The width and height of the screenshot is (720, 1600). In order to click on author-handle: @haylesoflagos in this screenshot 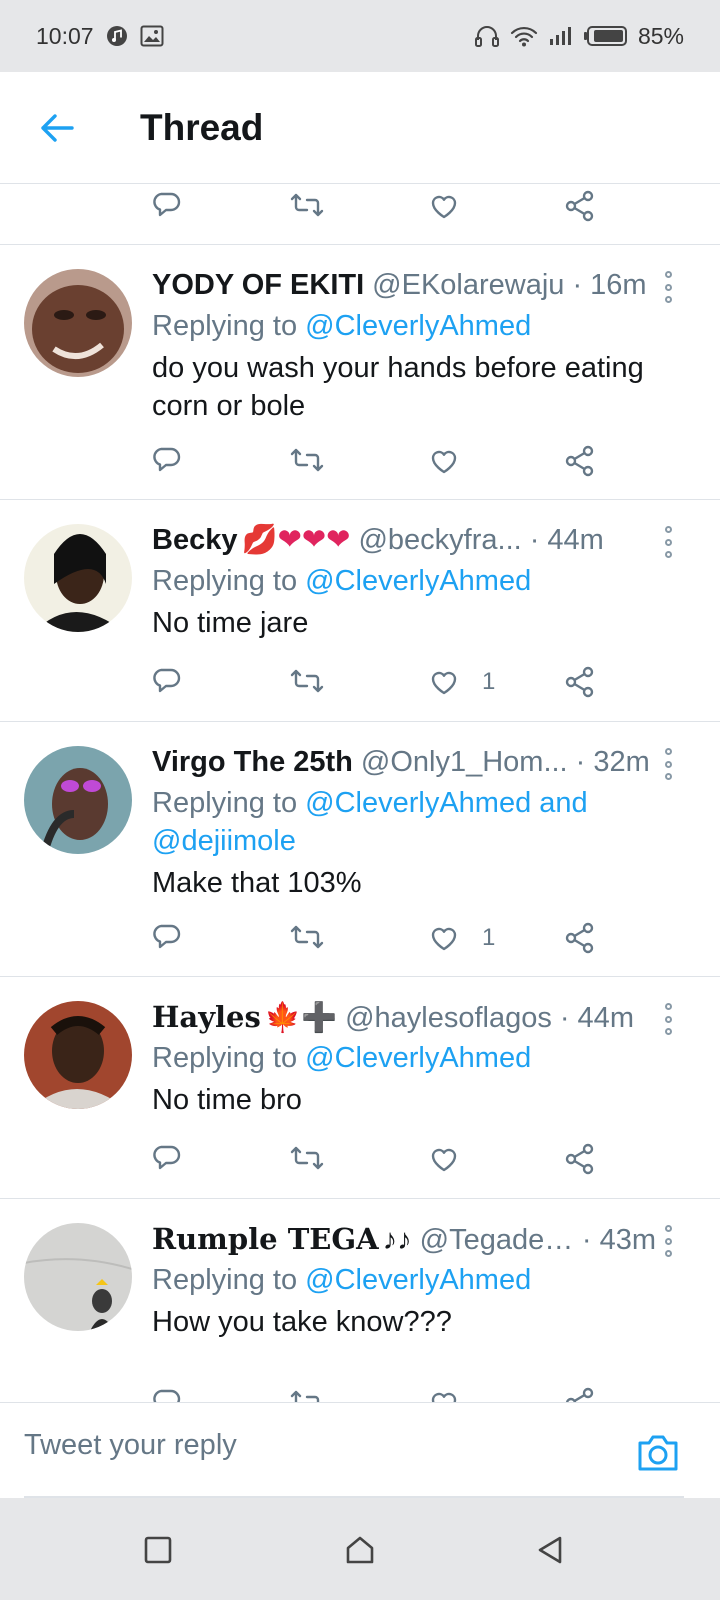, I will do `click(448, 1018)`.